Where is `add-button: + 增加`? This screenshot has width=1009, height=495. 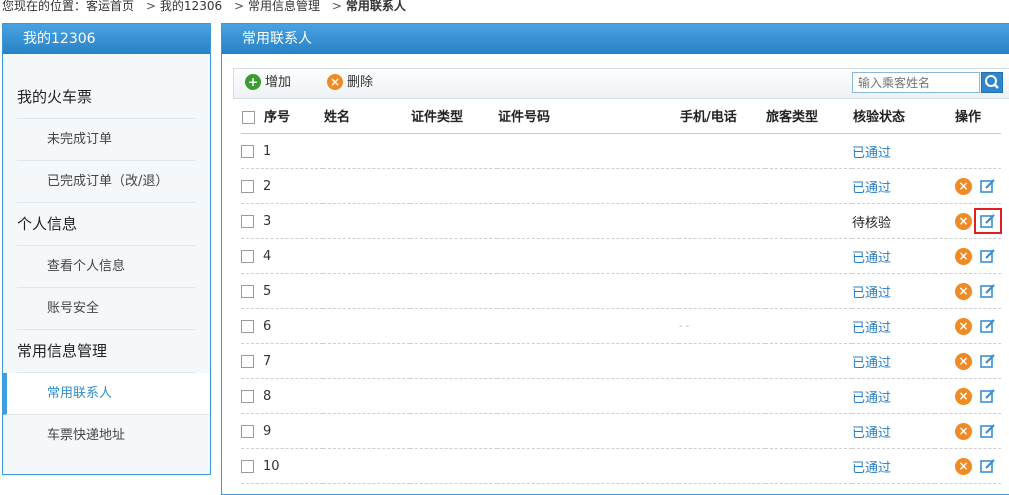 add-button: + 增加 is located at coordinates (268, 83).